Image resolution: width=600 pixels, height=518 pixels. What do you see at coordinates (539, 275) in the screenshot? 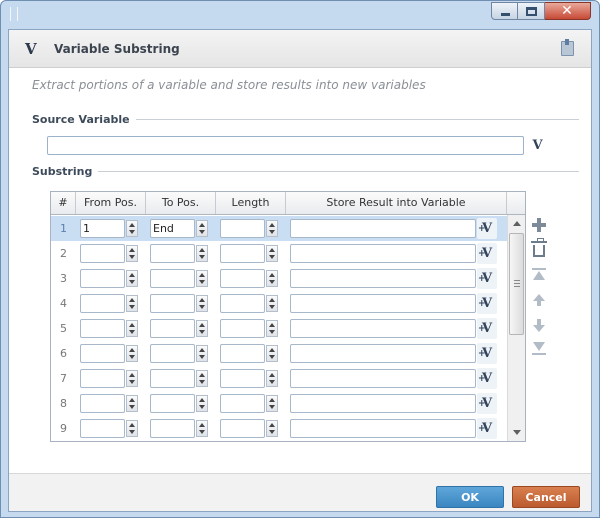
I see `move-top-icon` at bounding box center [539, 275].